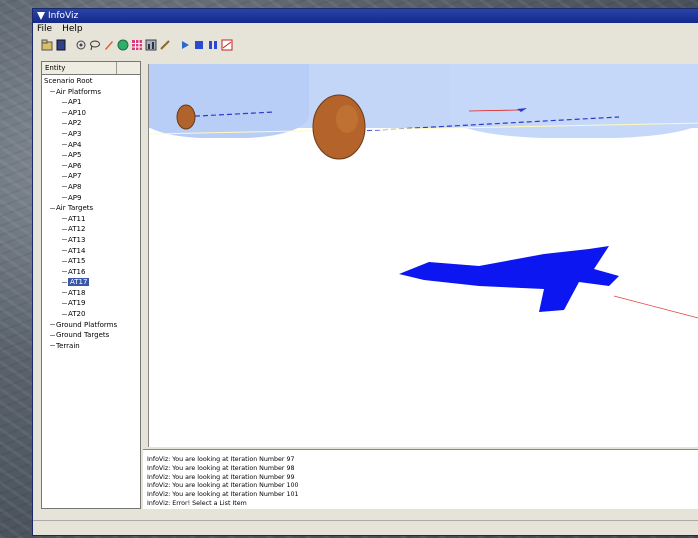 The width and height of the screenshot is (698, 538). What do you see at coordinates (77, 229) in the screenshot?
I see `tree-item-label: AT12` at bounding box center [77, 229].